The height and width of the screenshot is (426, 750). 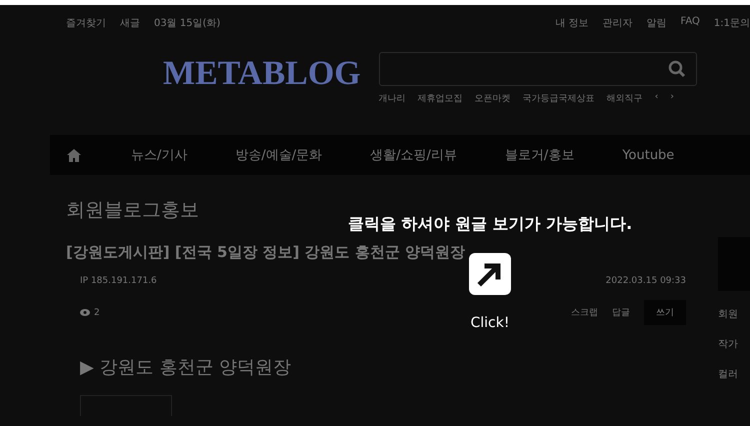 I want to click on sidebar-item: 컬러, so click(x=734, y=374).